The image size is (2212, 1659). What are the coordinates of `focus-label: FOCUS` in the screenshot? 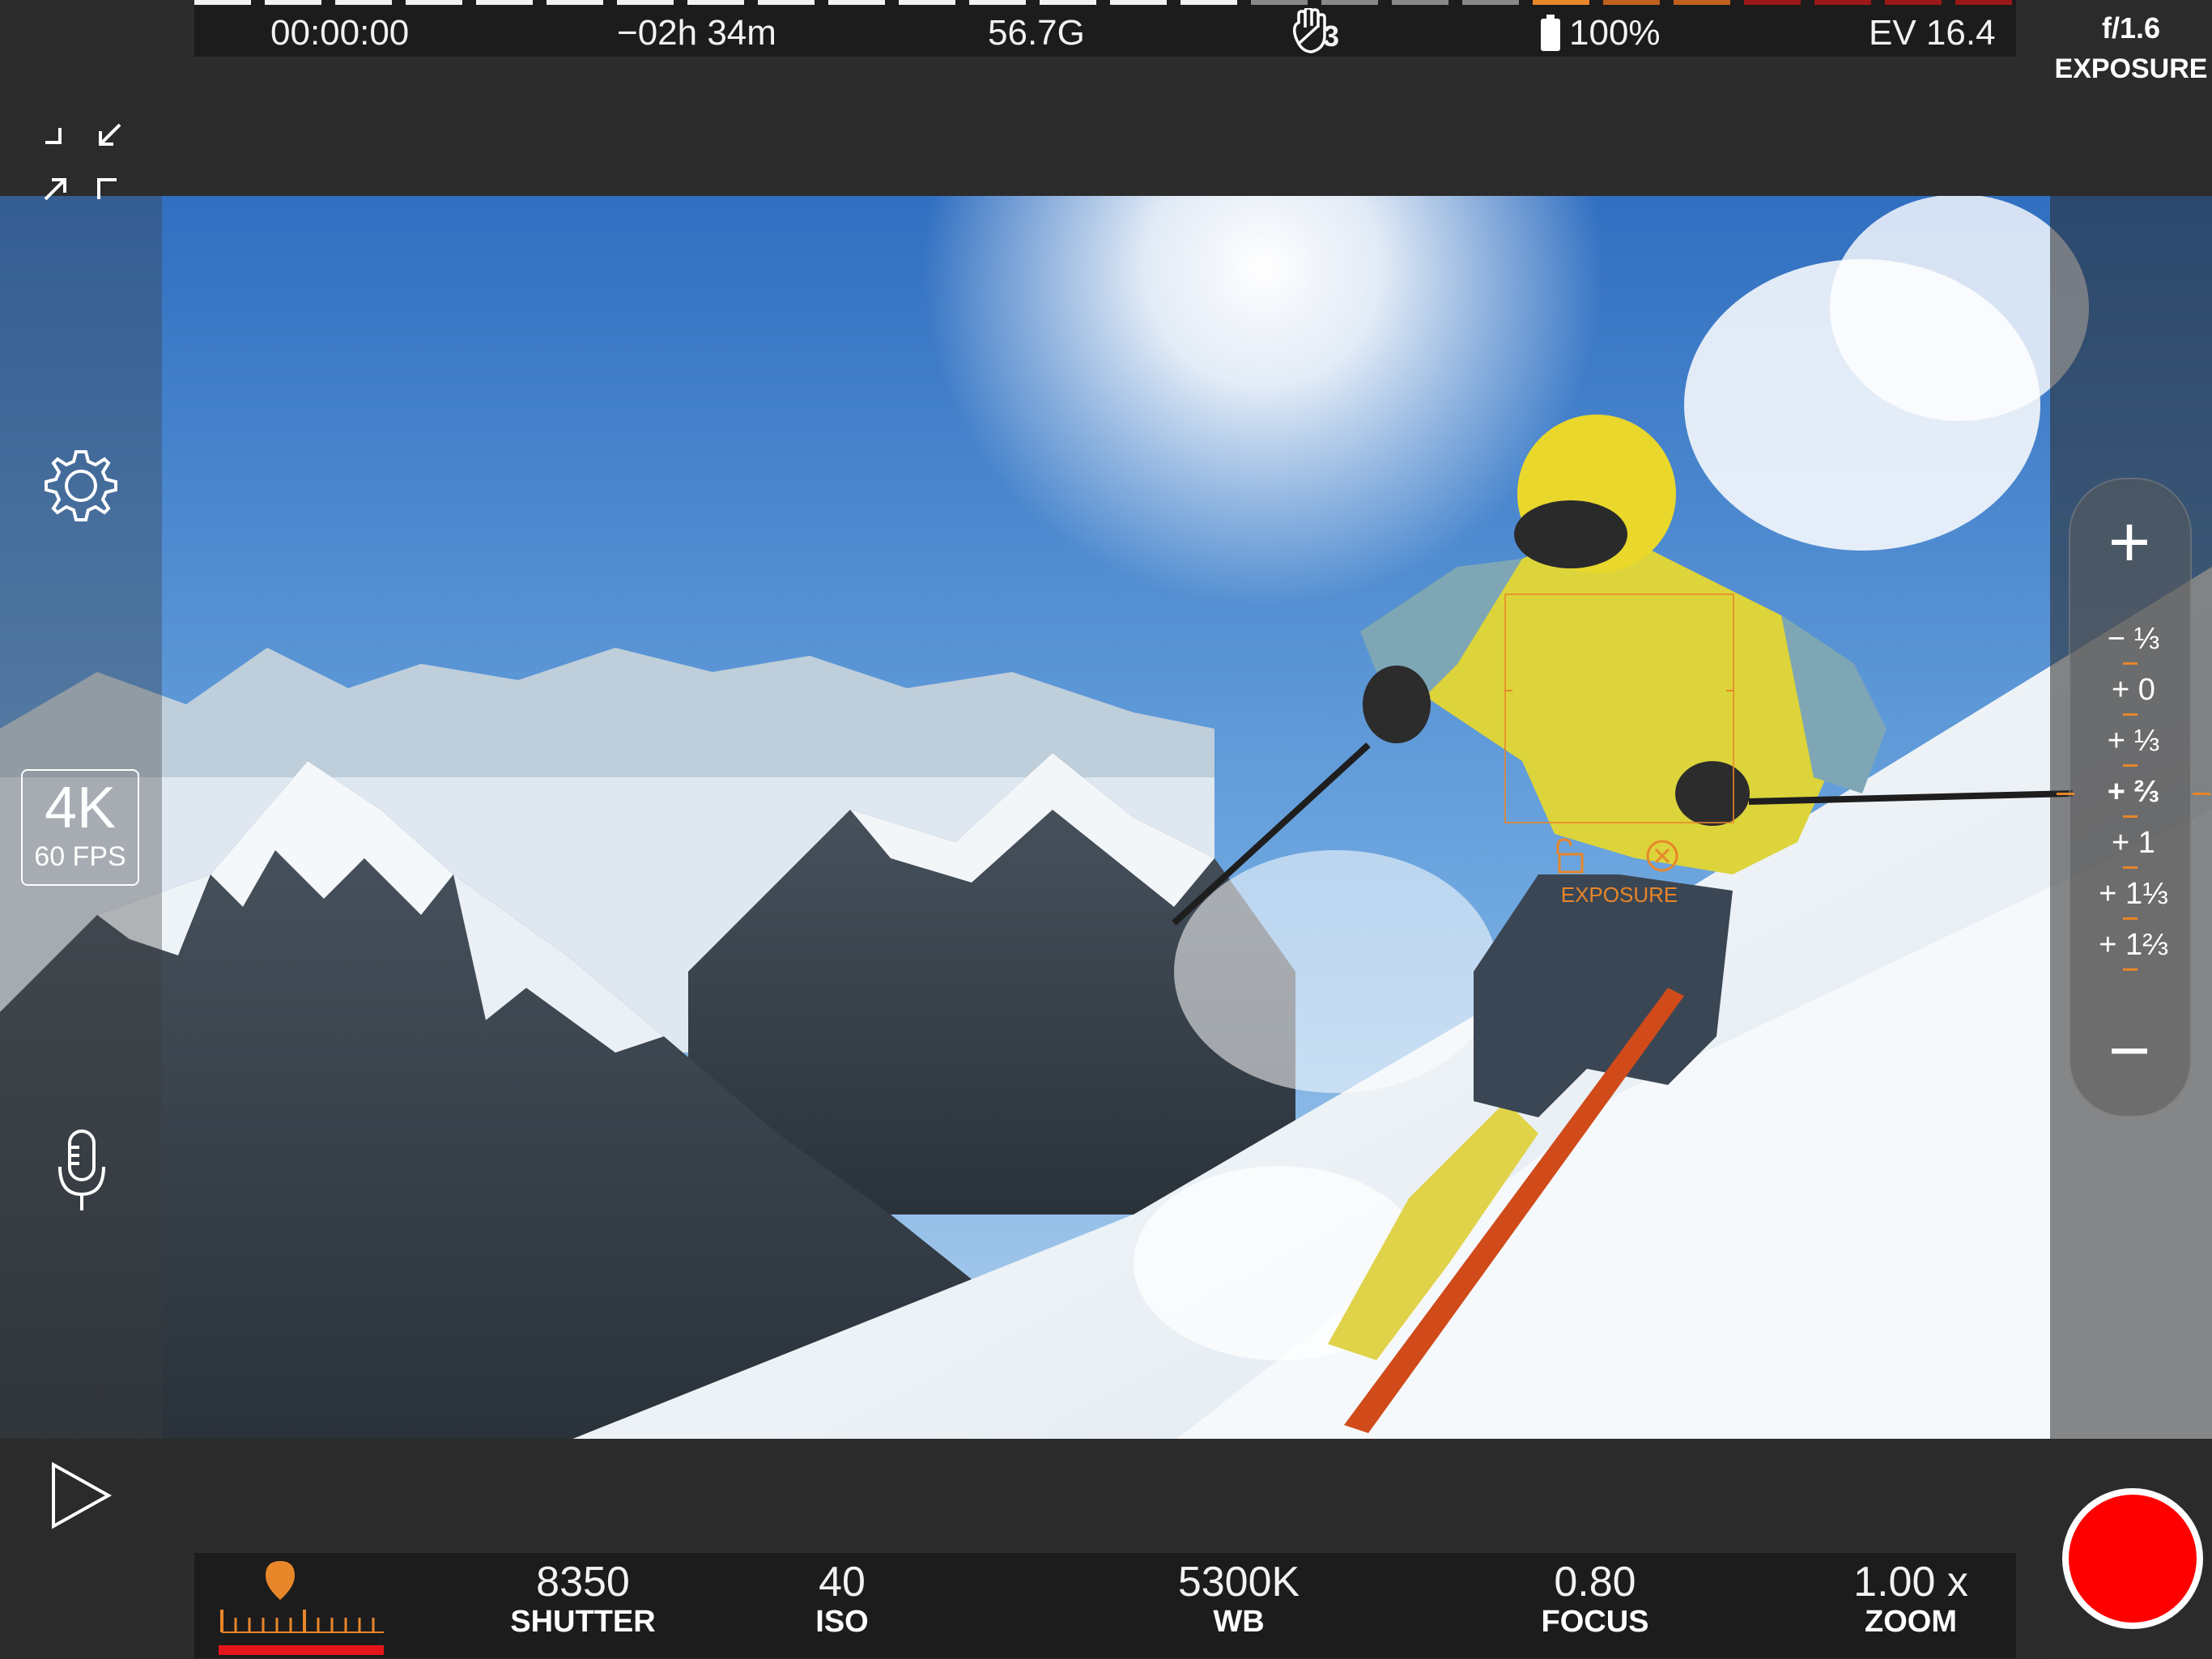 It's located at (1595, 1622).